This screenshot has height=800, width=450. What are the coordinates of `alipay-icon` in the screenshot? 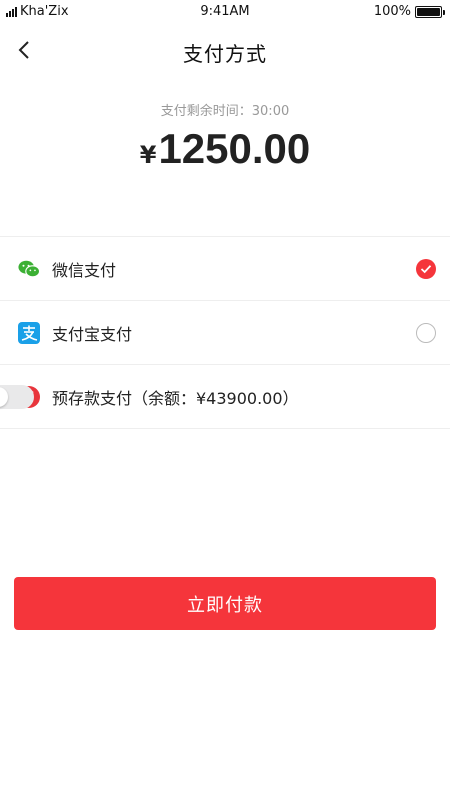 It's located at (29, 333).